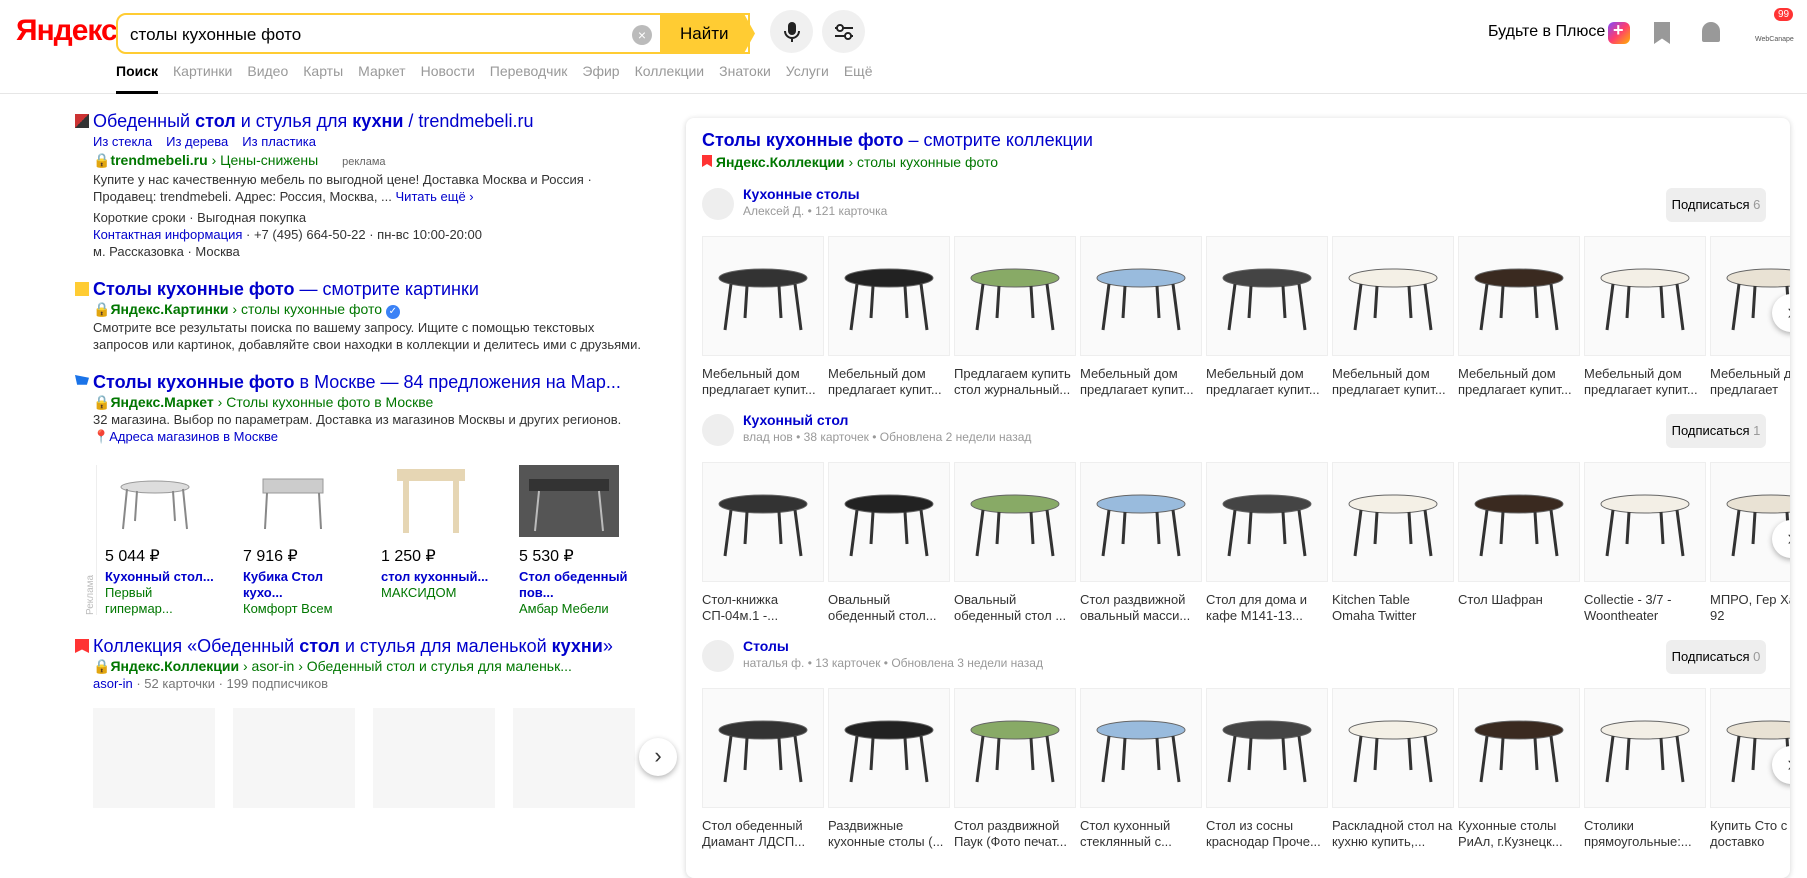  What do you see at coordinates (1716, 431) in the screenshot?
I see `subscribe-button: Подписаться 1` at bounding box center [1716, 431].